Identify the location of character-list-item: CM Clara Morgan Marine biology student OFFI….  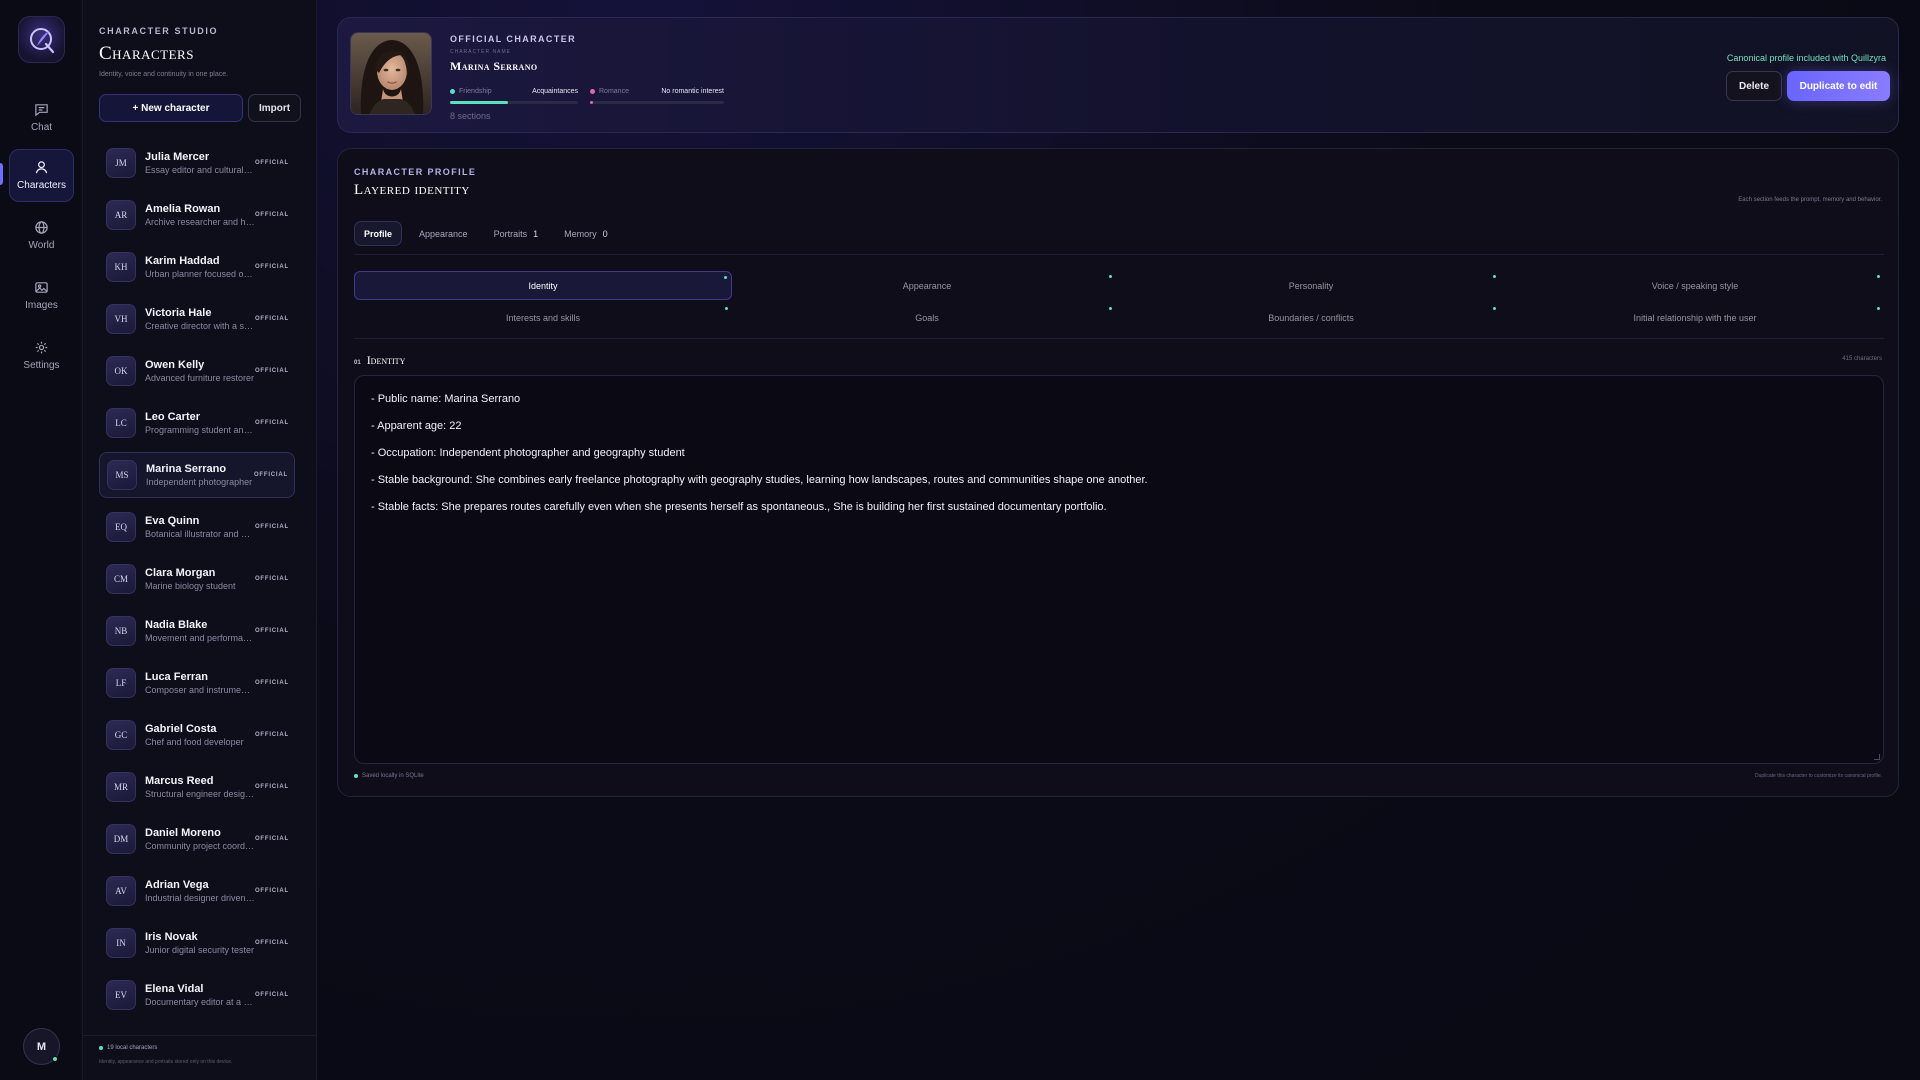
(197, 579).